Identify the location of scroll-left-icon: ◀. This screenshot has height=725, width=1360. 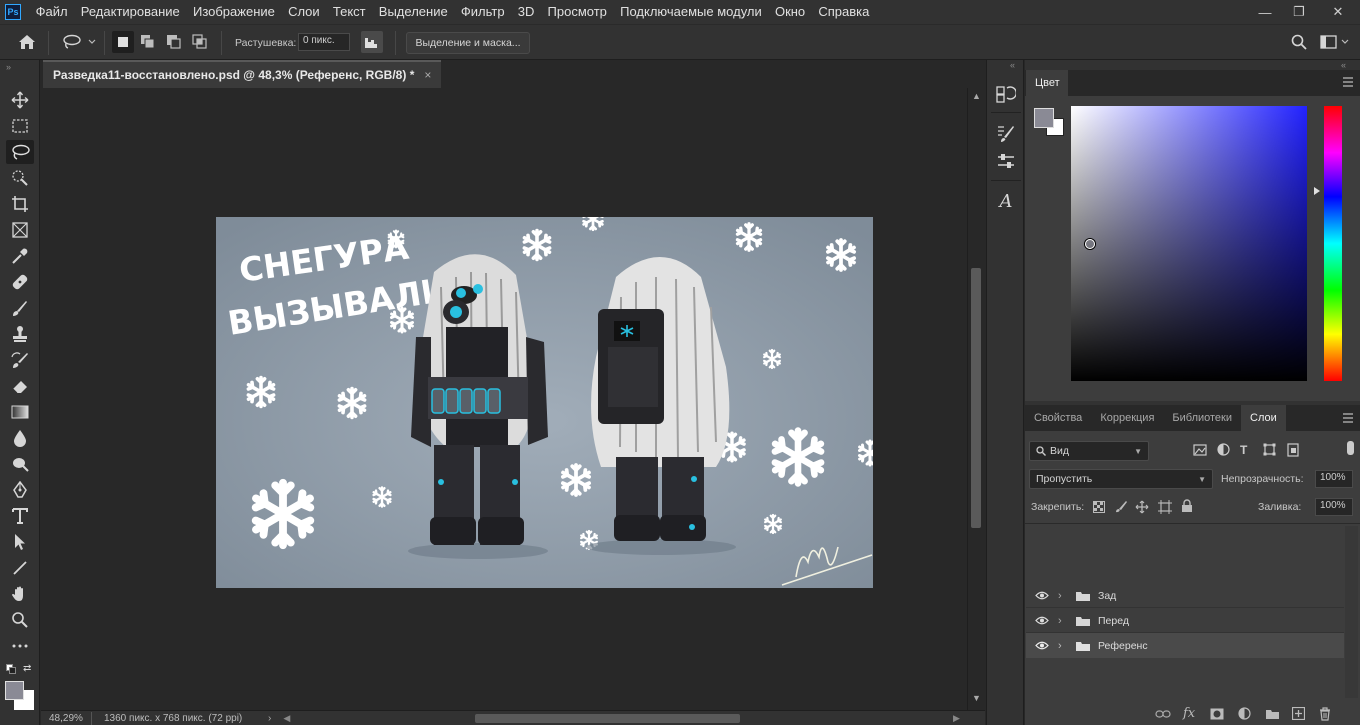
(286, 718).